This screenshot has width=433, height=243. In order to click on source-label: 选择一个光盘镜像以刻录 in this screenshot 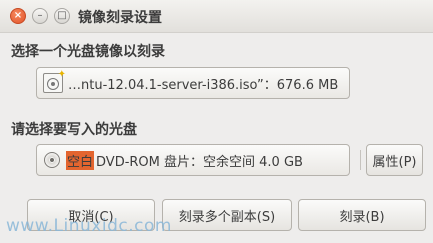, I will do `click(88, 52)`.